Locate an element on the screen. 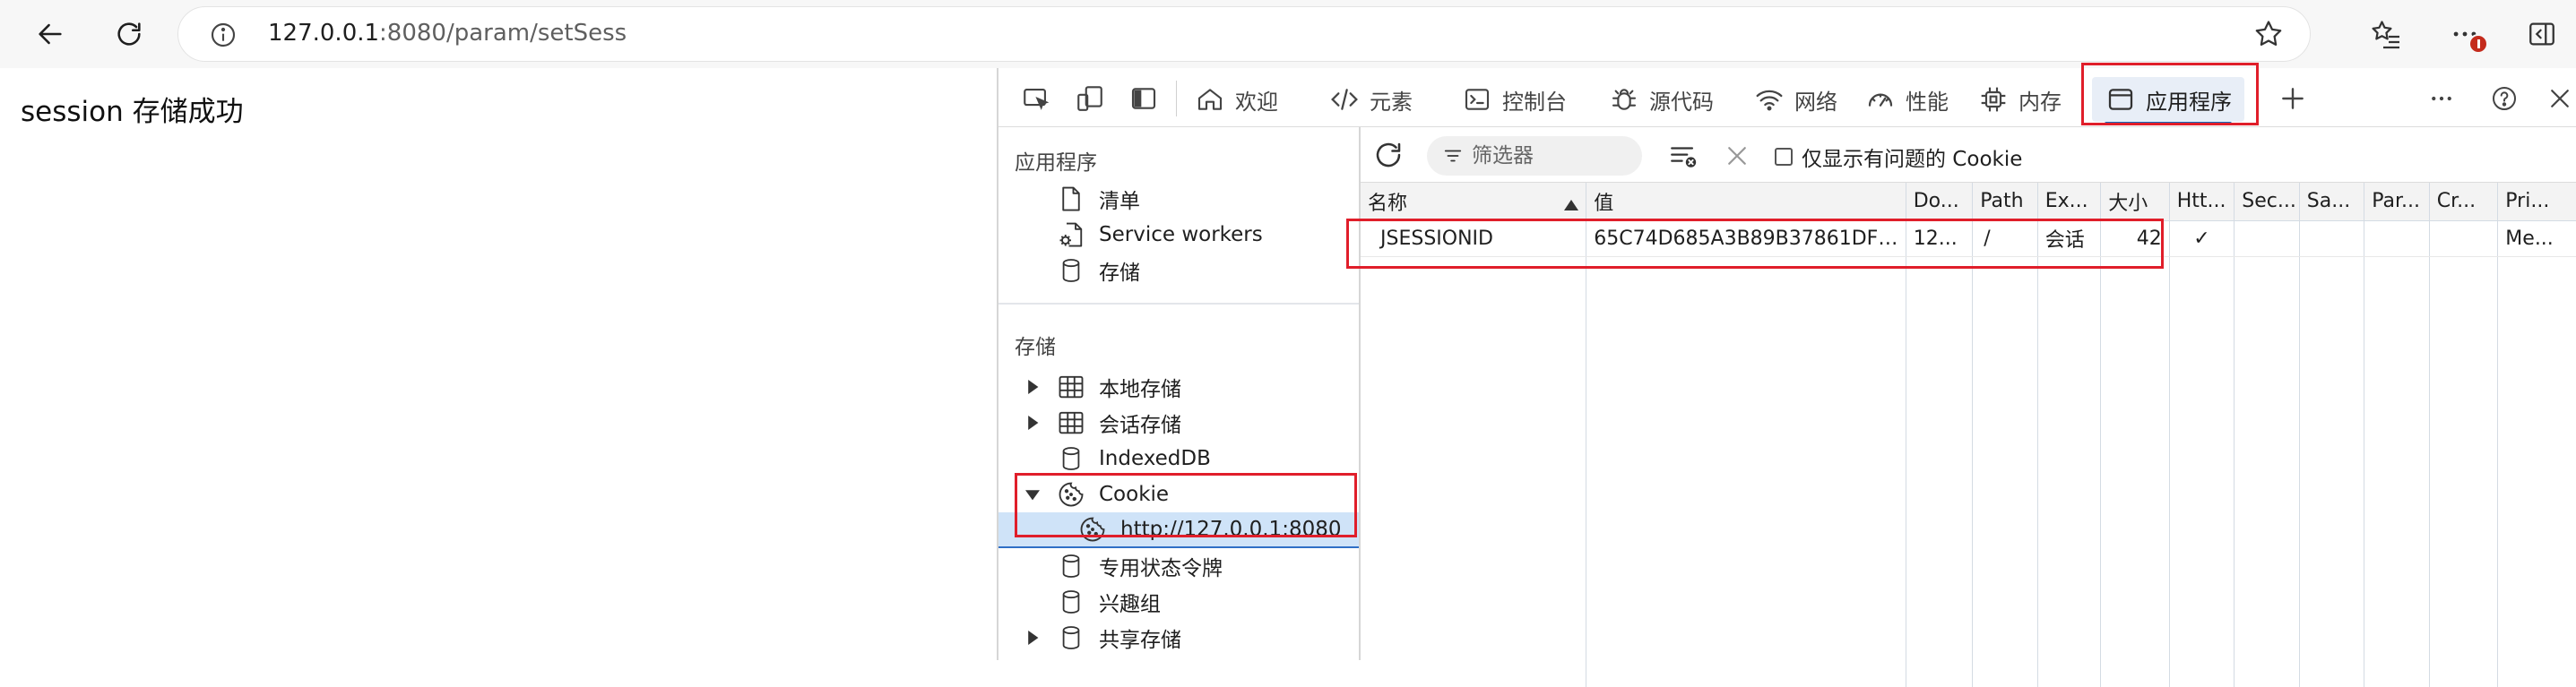  device-emulation-button is located at coordinates (1090, 98).